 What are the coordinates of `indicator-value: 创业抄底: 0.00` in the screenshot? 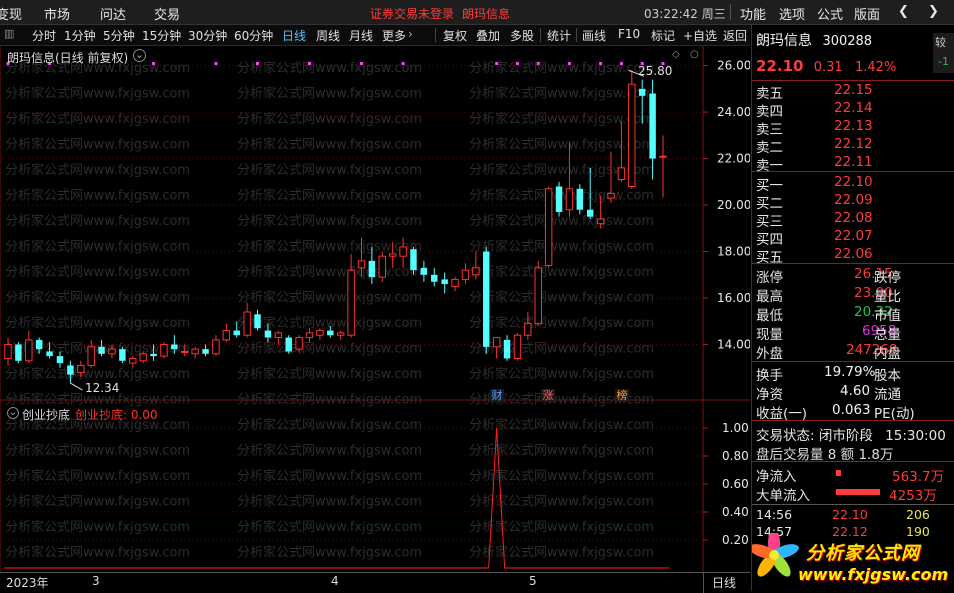 It's located at (116, 415).